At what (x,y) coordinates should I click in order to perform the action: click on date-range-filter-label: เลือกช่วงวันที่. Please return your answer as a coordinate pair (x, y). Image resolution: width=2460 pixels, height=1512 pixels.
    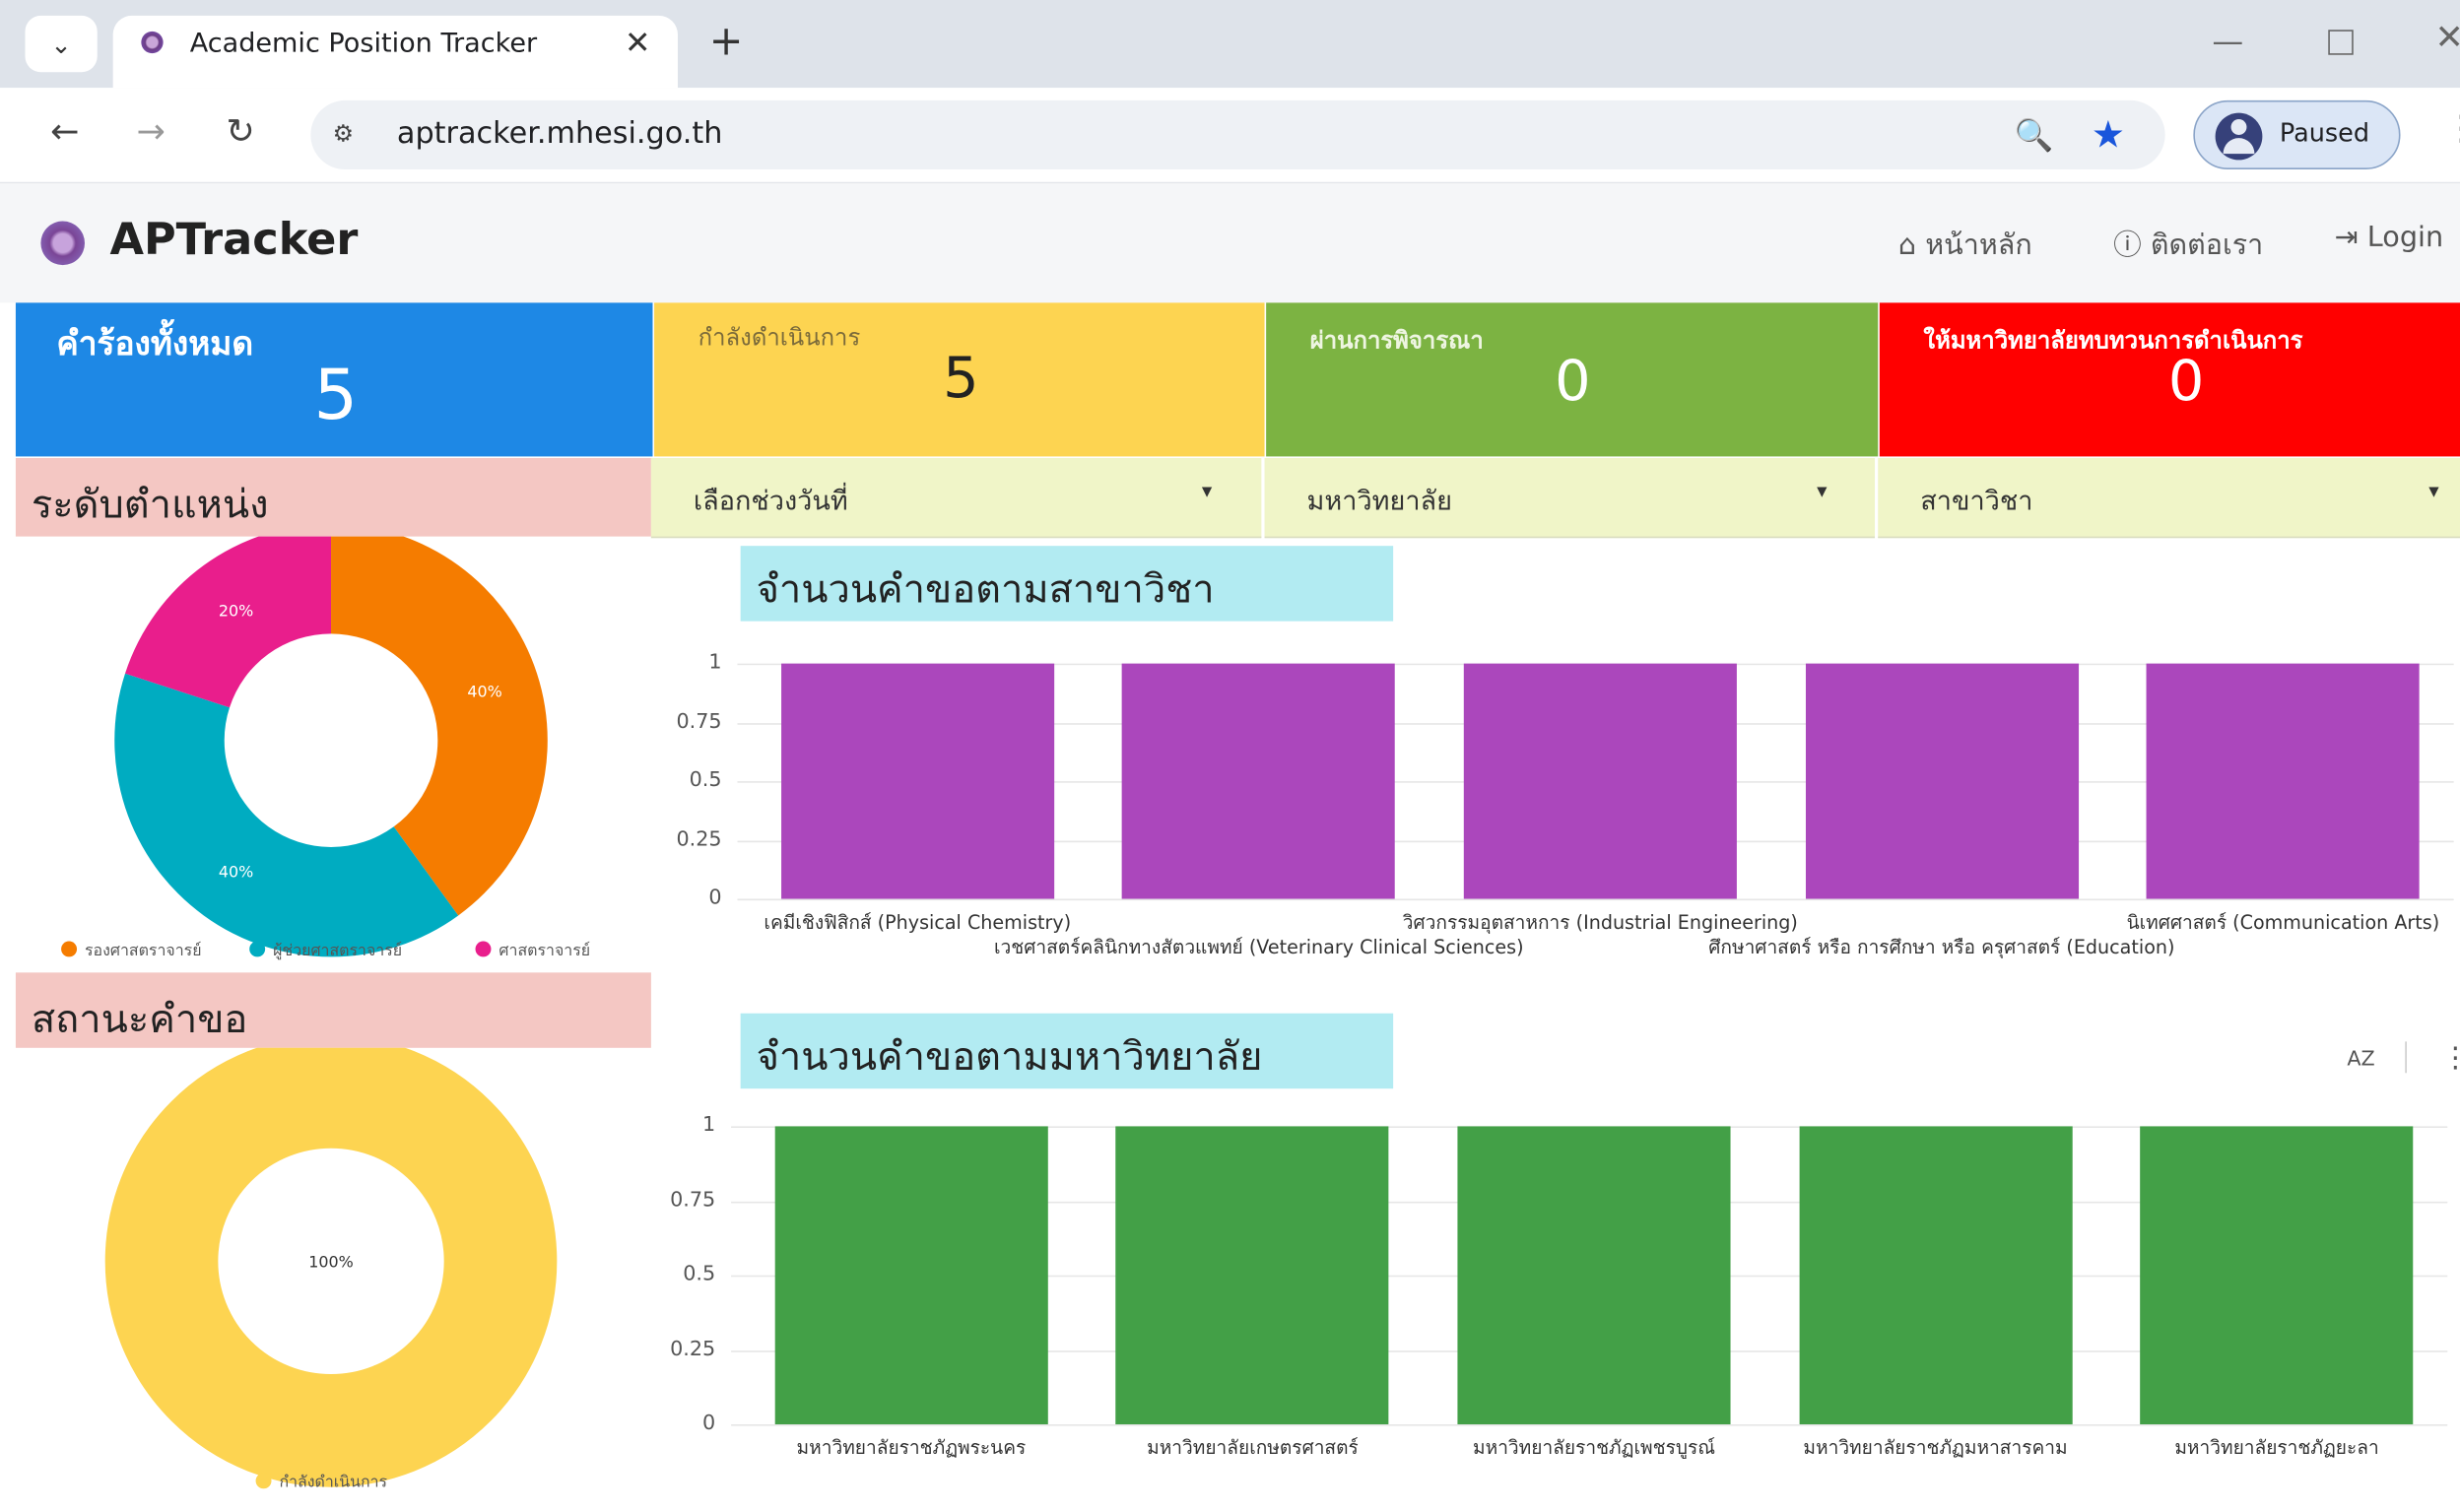
    Looking at the image, I should click on (770, 502).